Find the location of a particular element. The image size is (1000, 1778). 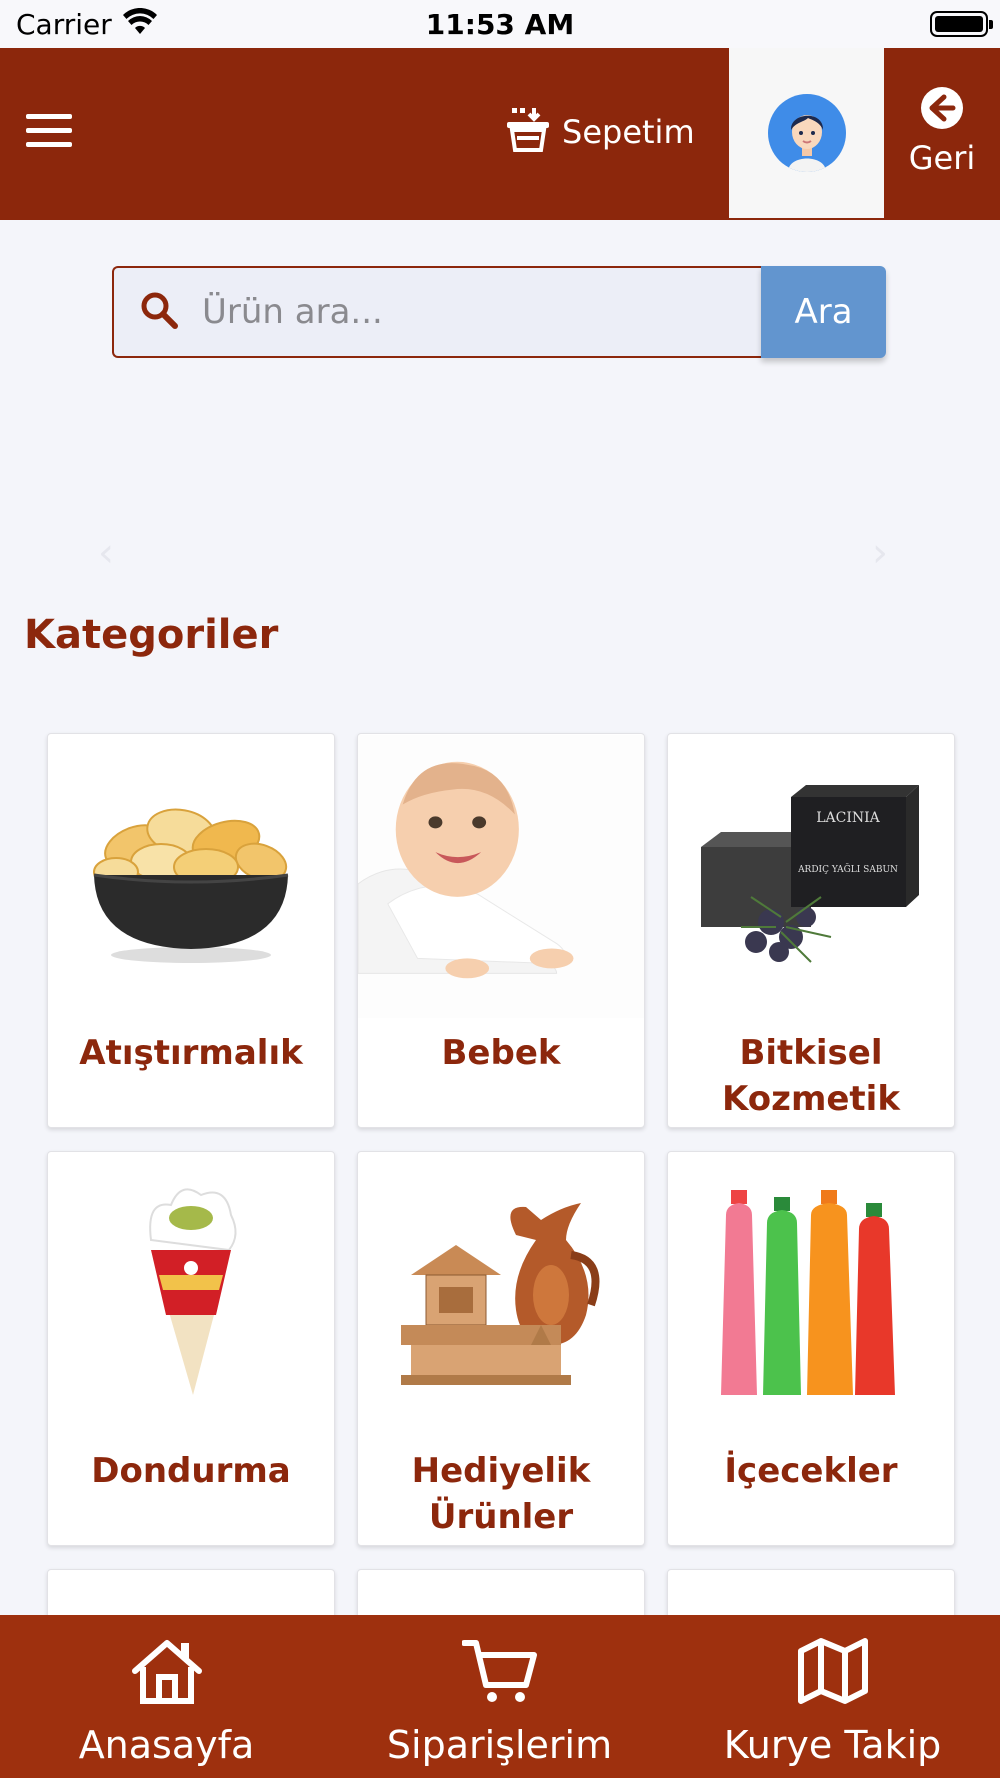

basket-icon is located at coordinates (528, 132).